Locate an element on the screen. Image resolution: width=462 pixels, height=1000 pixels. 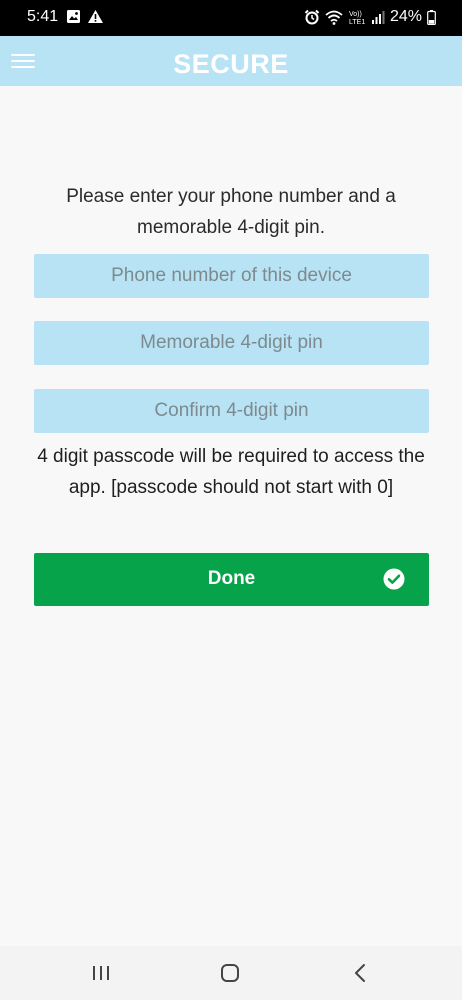
done-button: Done is located at coordinates (231, 579).